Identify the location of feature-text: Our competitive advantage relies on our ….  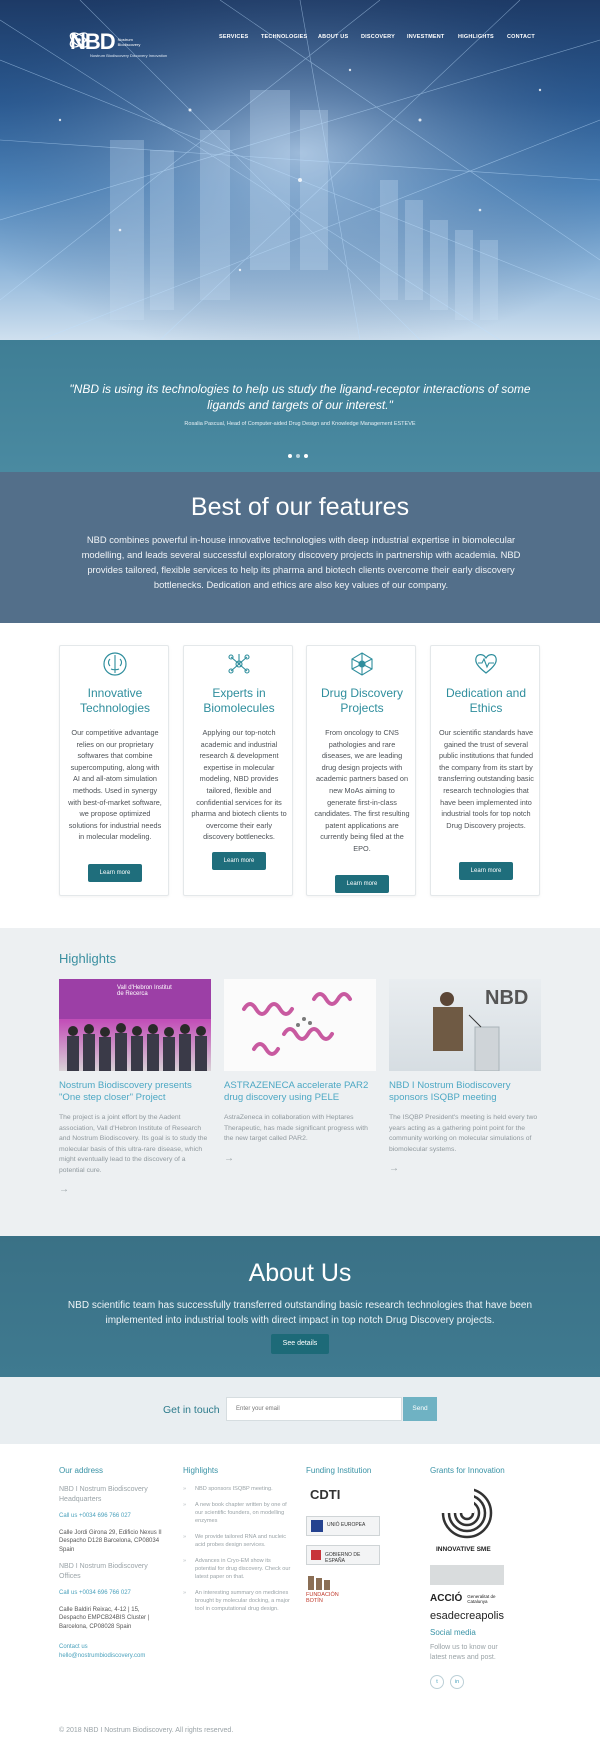
(115, 785).